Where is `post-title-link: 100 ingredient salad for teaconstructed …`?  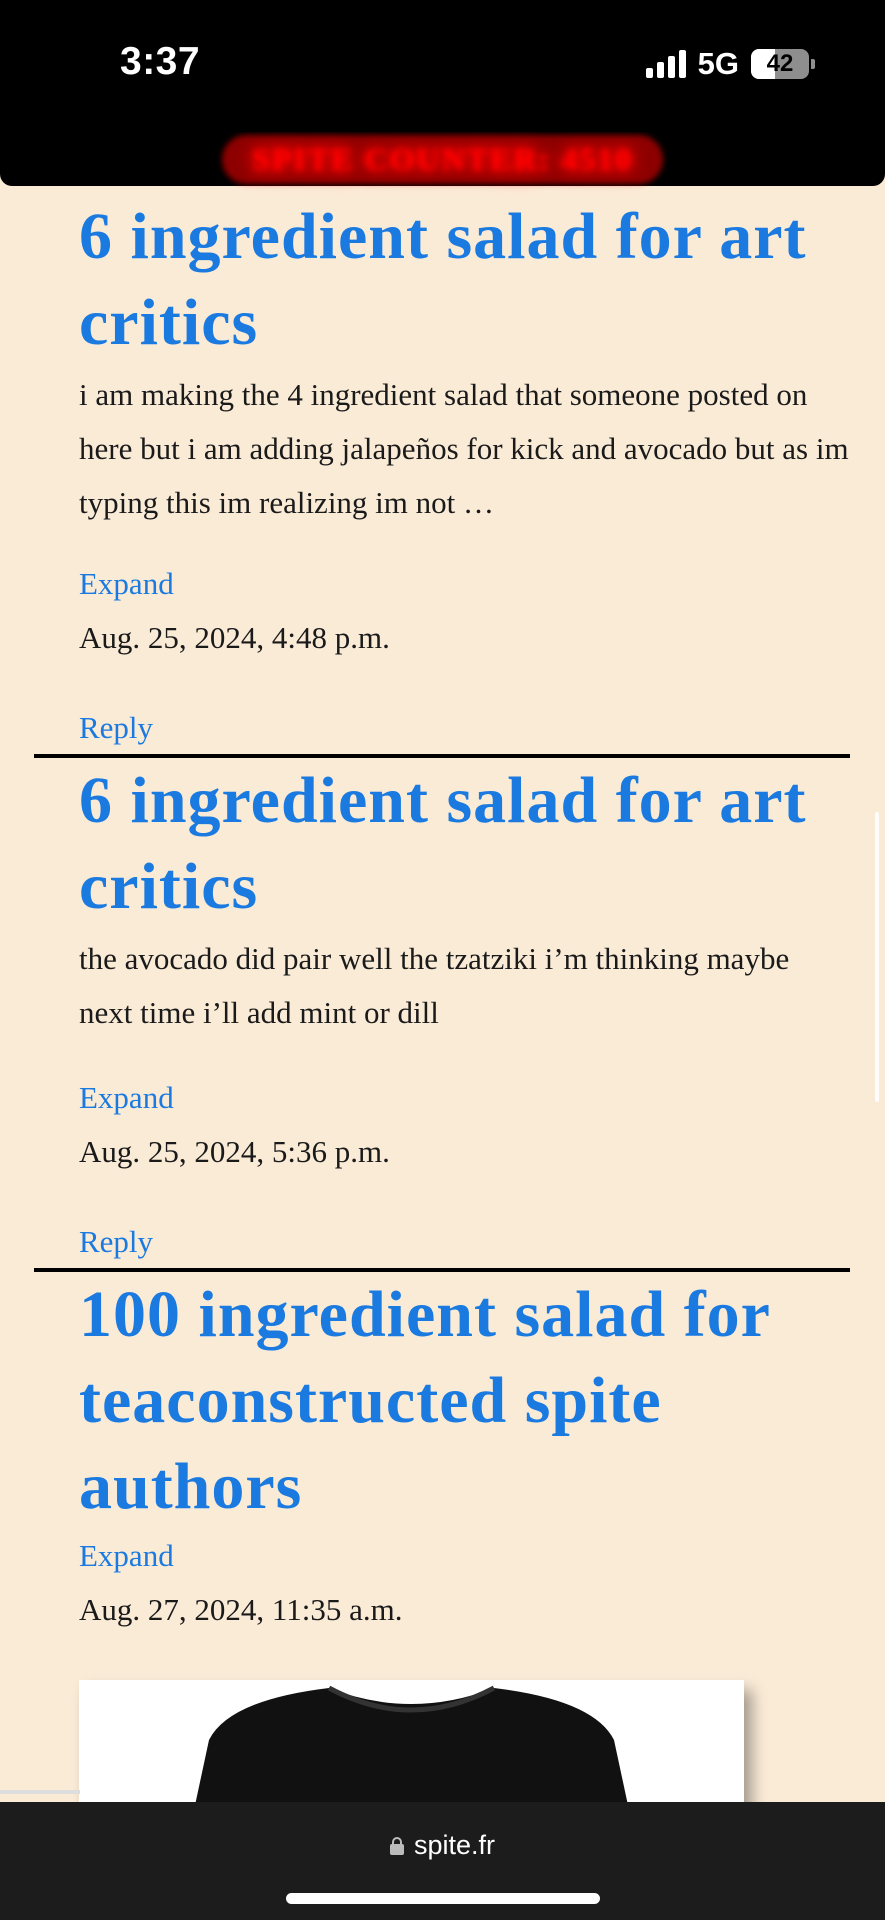
post-title-link: 100 ingredient salad for teaconstructed … is located at coordinates (482, 1401).